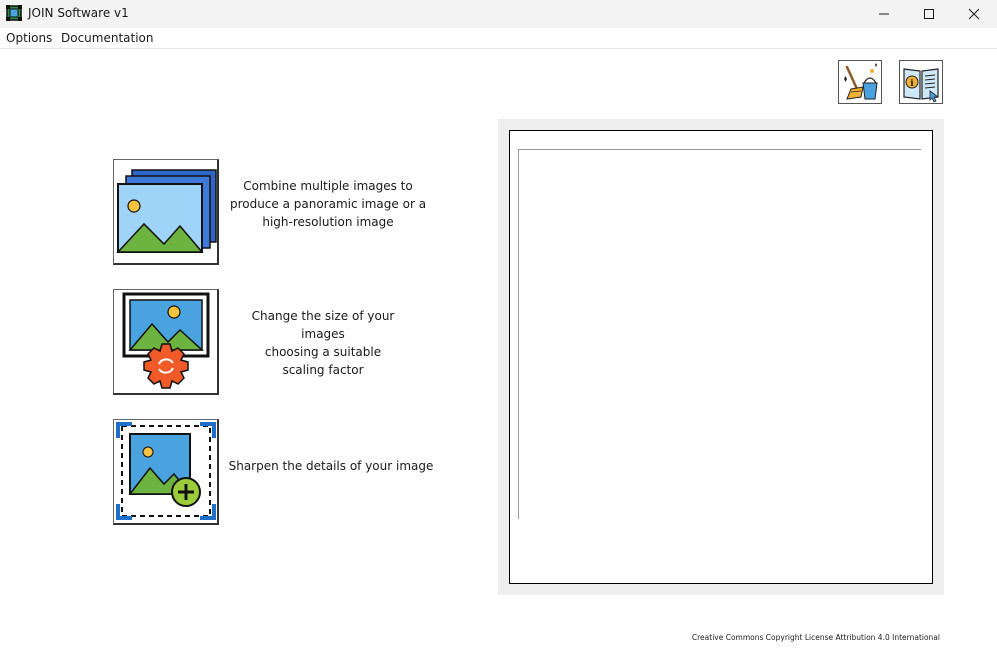  Describe the element at coordinates (331, 466) in the screenshot. I see `sharpen-description: Sharpen the details of your image` at that location.